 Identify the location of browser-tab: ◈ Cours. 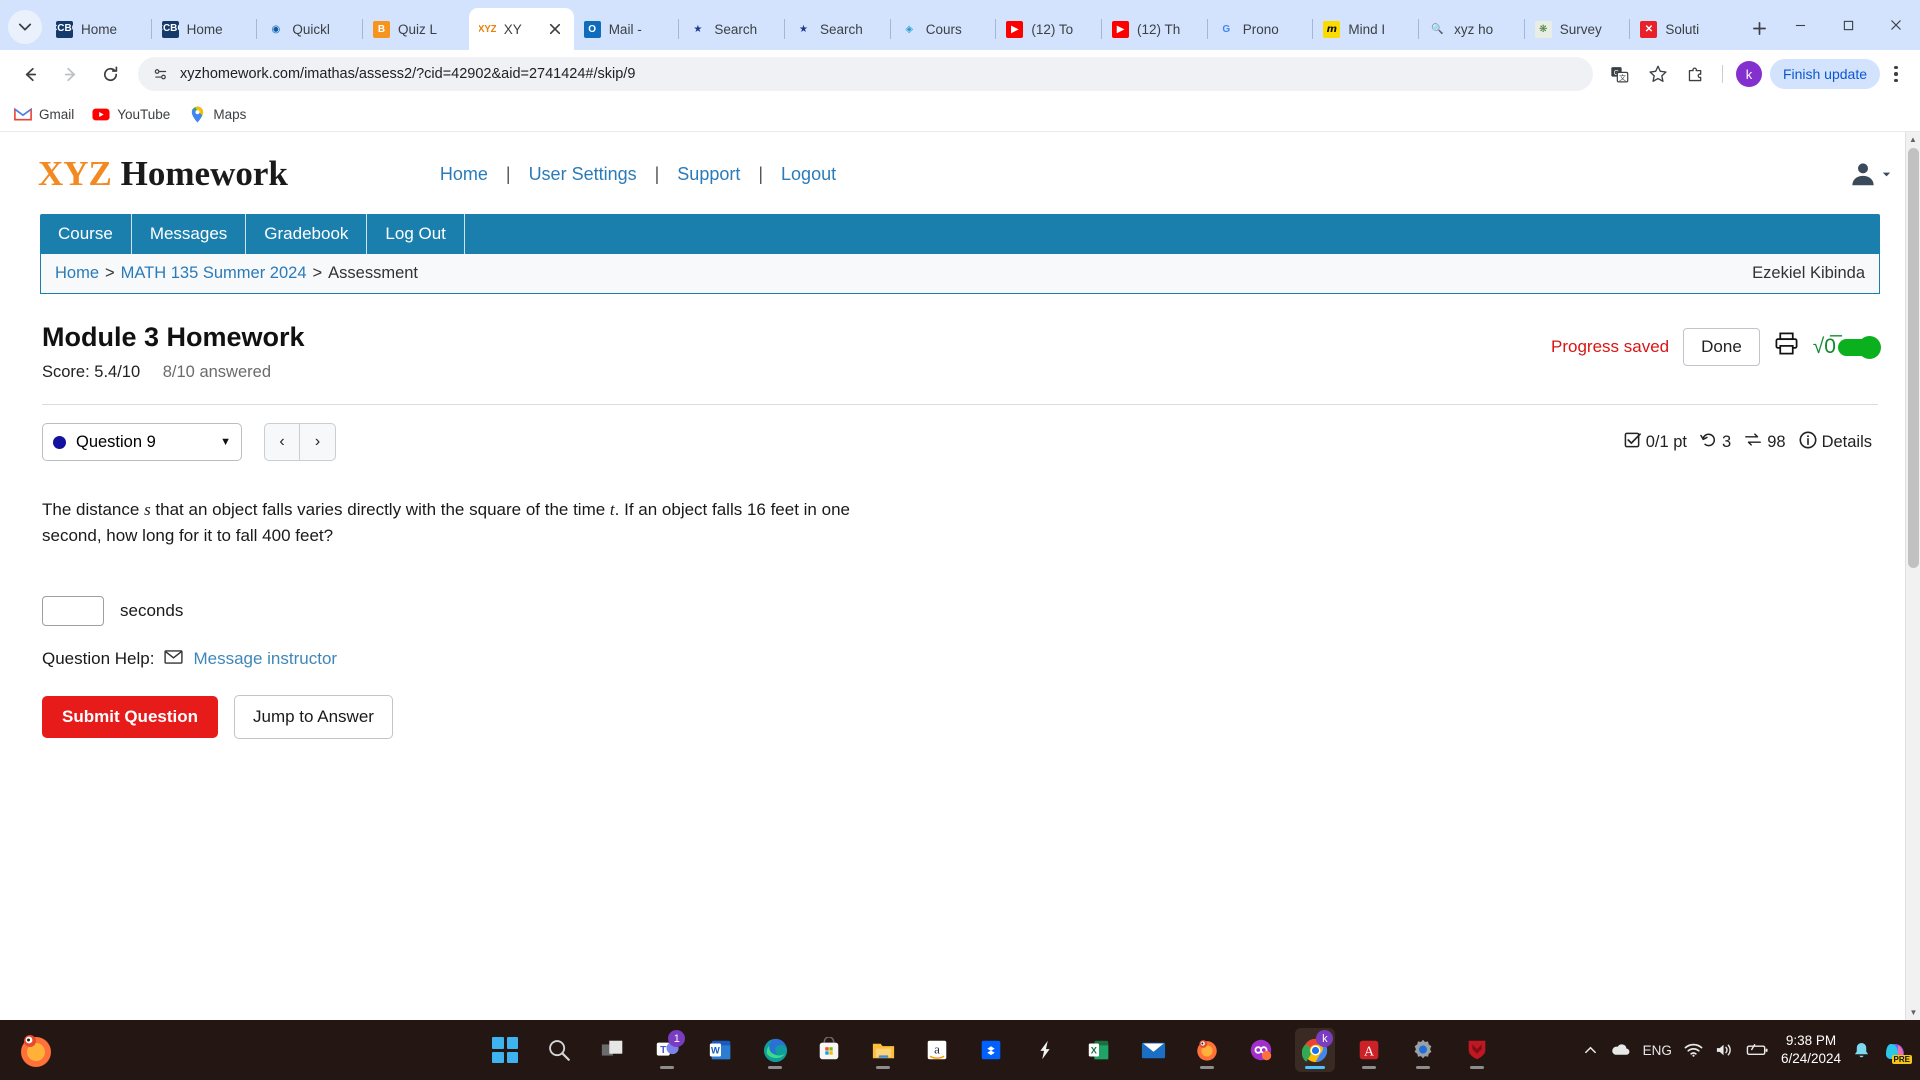
(943, 29).